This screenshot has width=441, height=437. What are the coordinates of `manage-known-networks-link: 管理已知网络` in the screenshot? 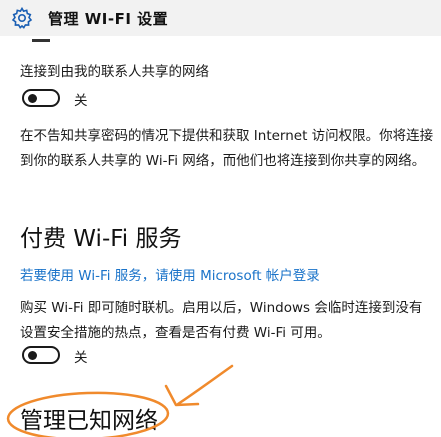 It's located at (89, 418).